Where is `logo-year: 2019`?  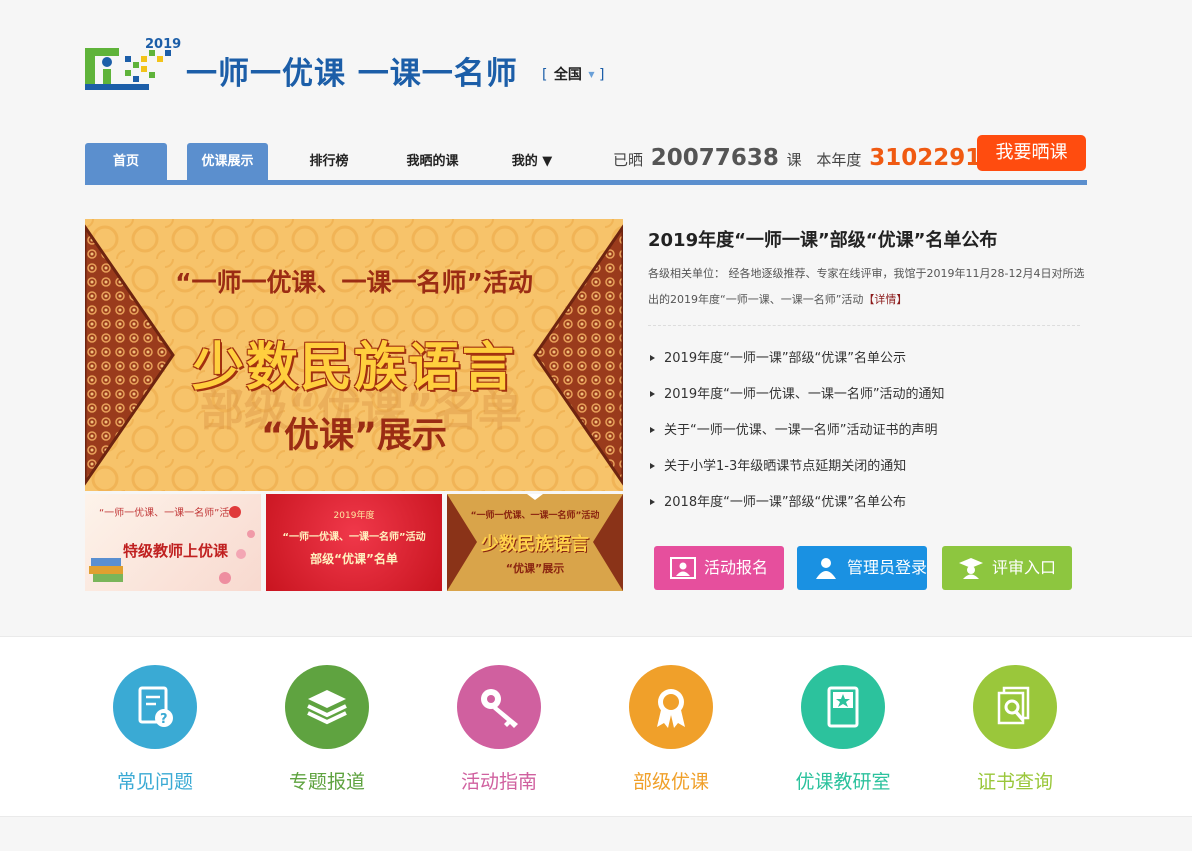
logo-year: 2019 is located at coordinates (163, 44).